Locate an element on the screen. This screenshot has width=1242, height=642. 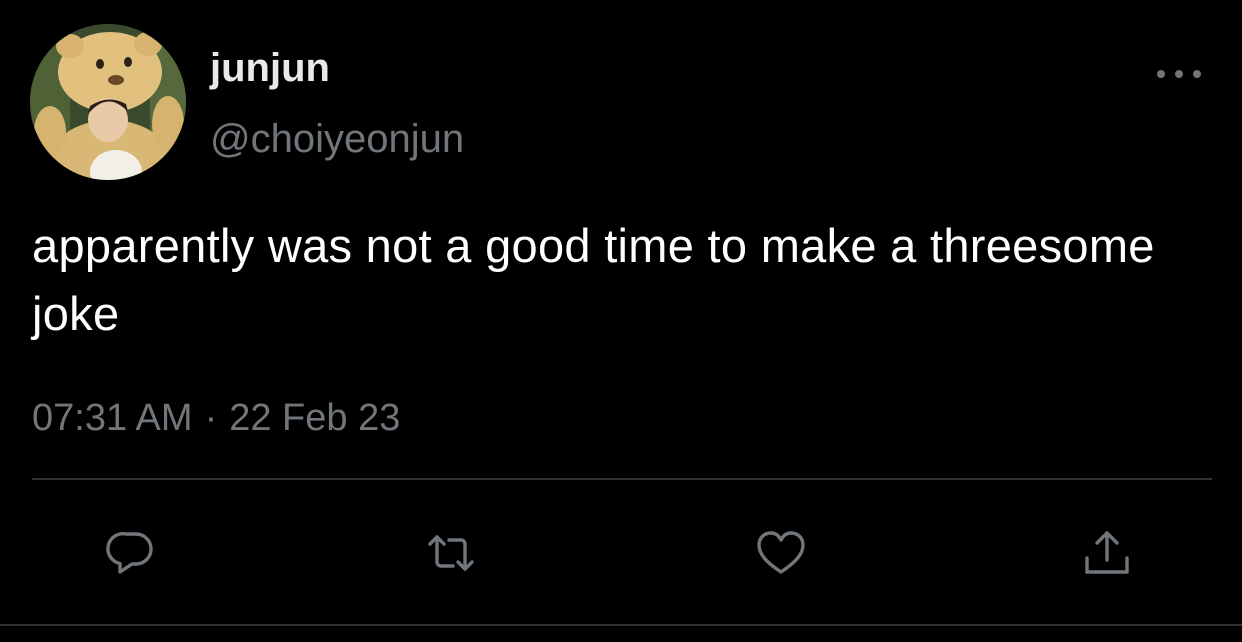
heart-icon is located at coordinates (781, 553).